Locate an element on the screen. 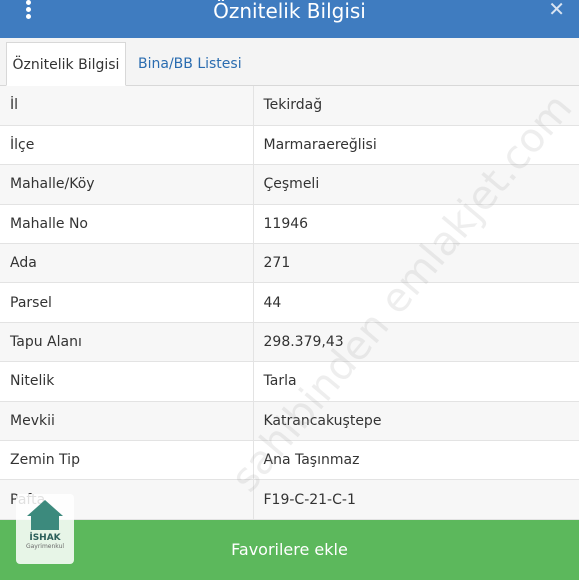 The width and height of the screenshot is (579, 580). attribute-value: Çeşmeli is located at coordinates (416, 184).